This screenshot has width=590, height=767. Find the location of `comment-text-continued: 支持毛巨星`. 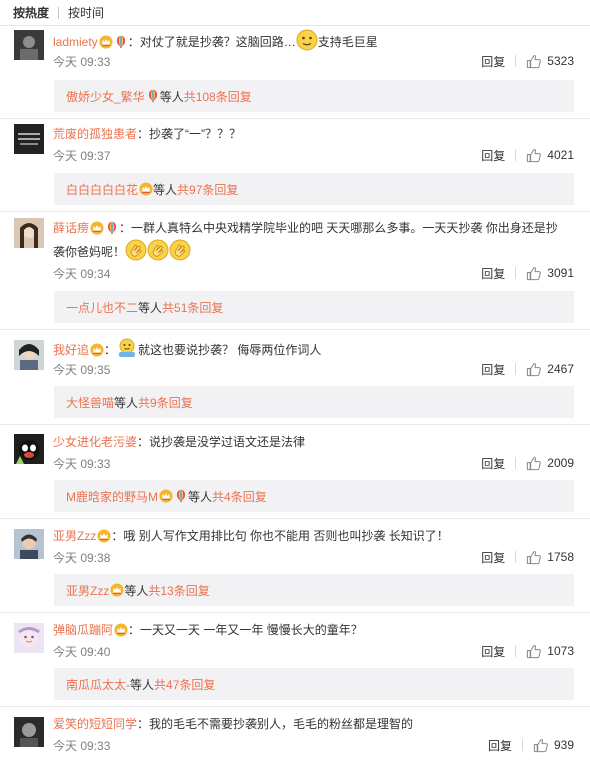

comment-text-continued: 支持毛巨星 is located at coordinates (347, 42).